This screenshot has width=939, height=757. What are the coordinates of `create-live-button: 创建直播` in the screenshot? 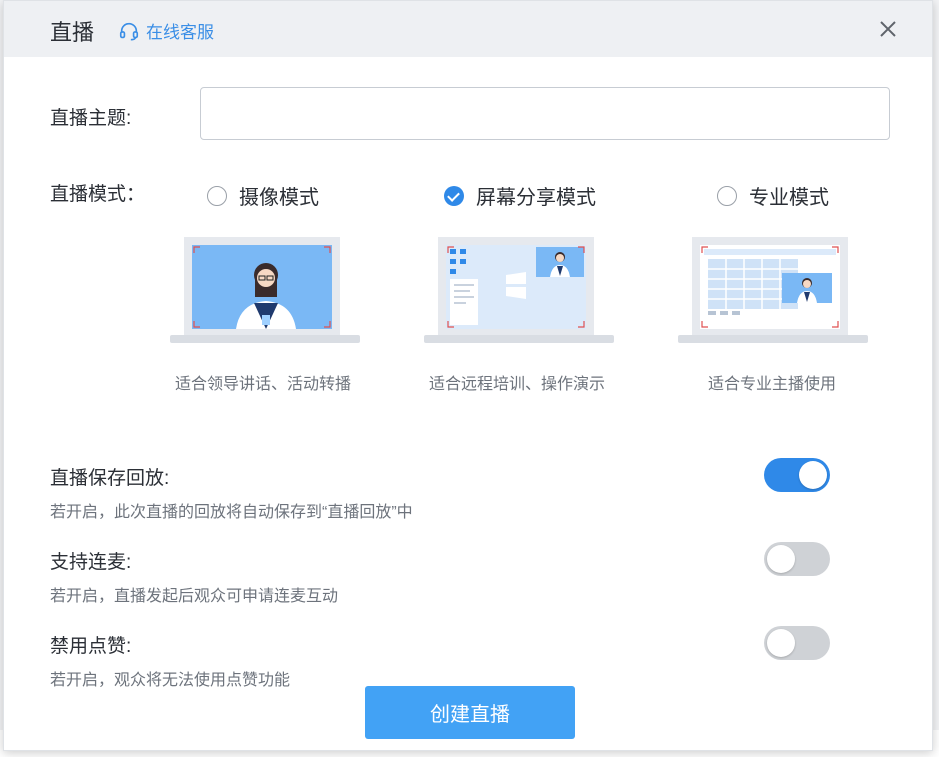 It's located at (470, 712).